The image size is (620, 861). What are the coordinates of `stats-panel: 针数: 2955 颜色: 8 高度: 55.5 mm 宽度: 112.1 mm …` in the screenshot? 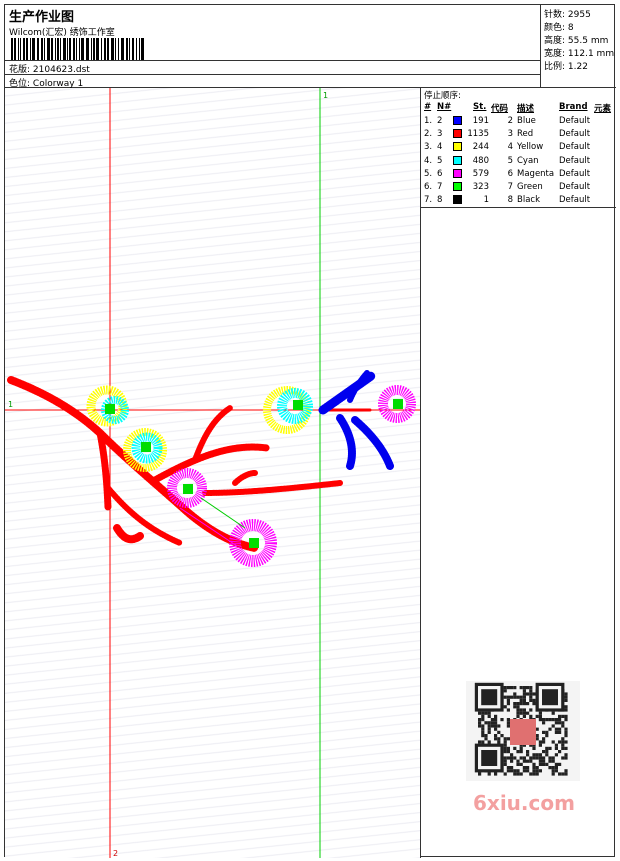 It's located at (578, 46).